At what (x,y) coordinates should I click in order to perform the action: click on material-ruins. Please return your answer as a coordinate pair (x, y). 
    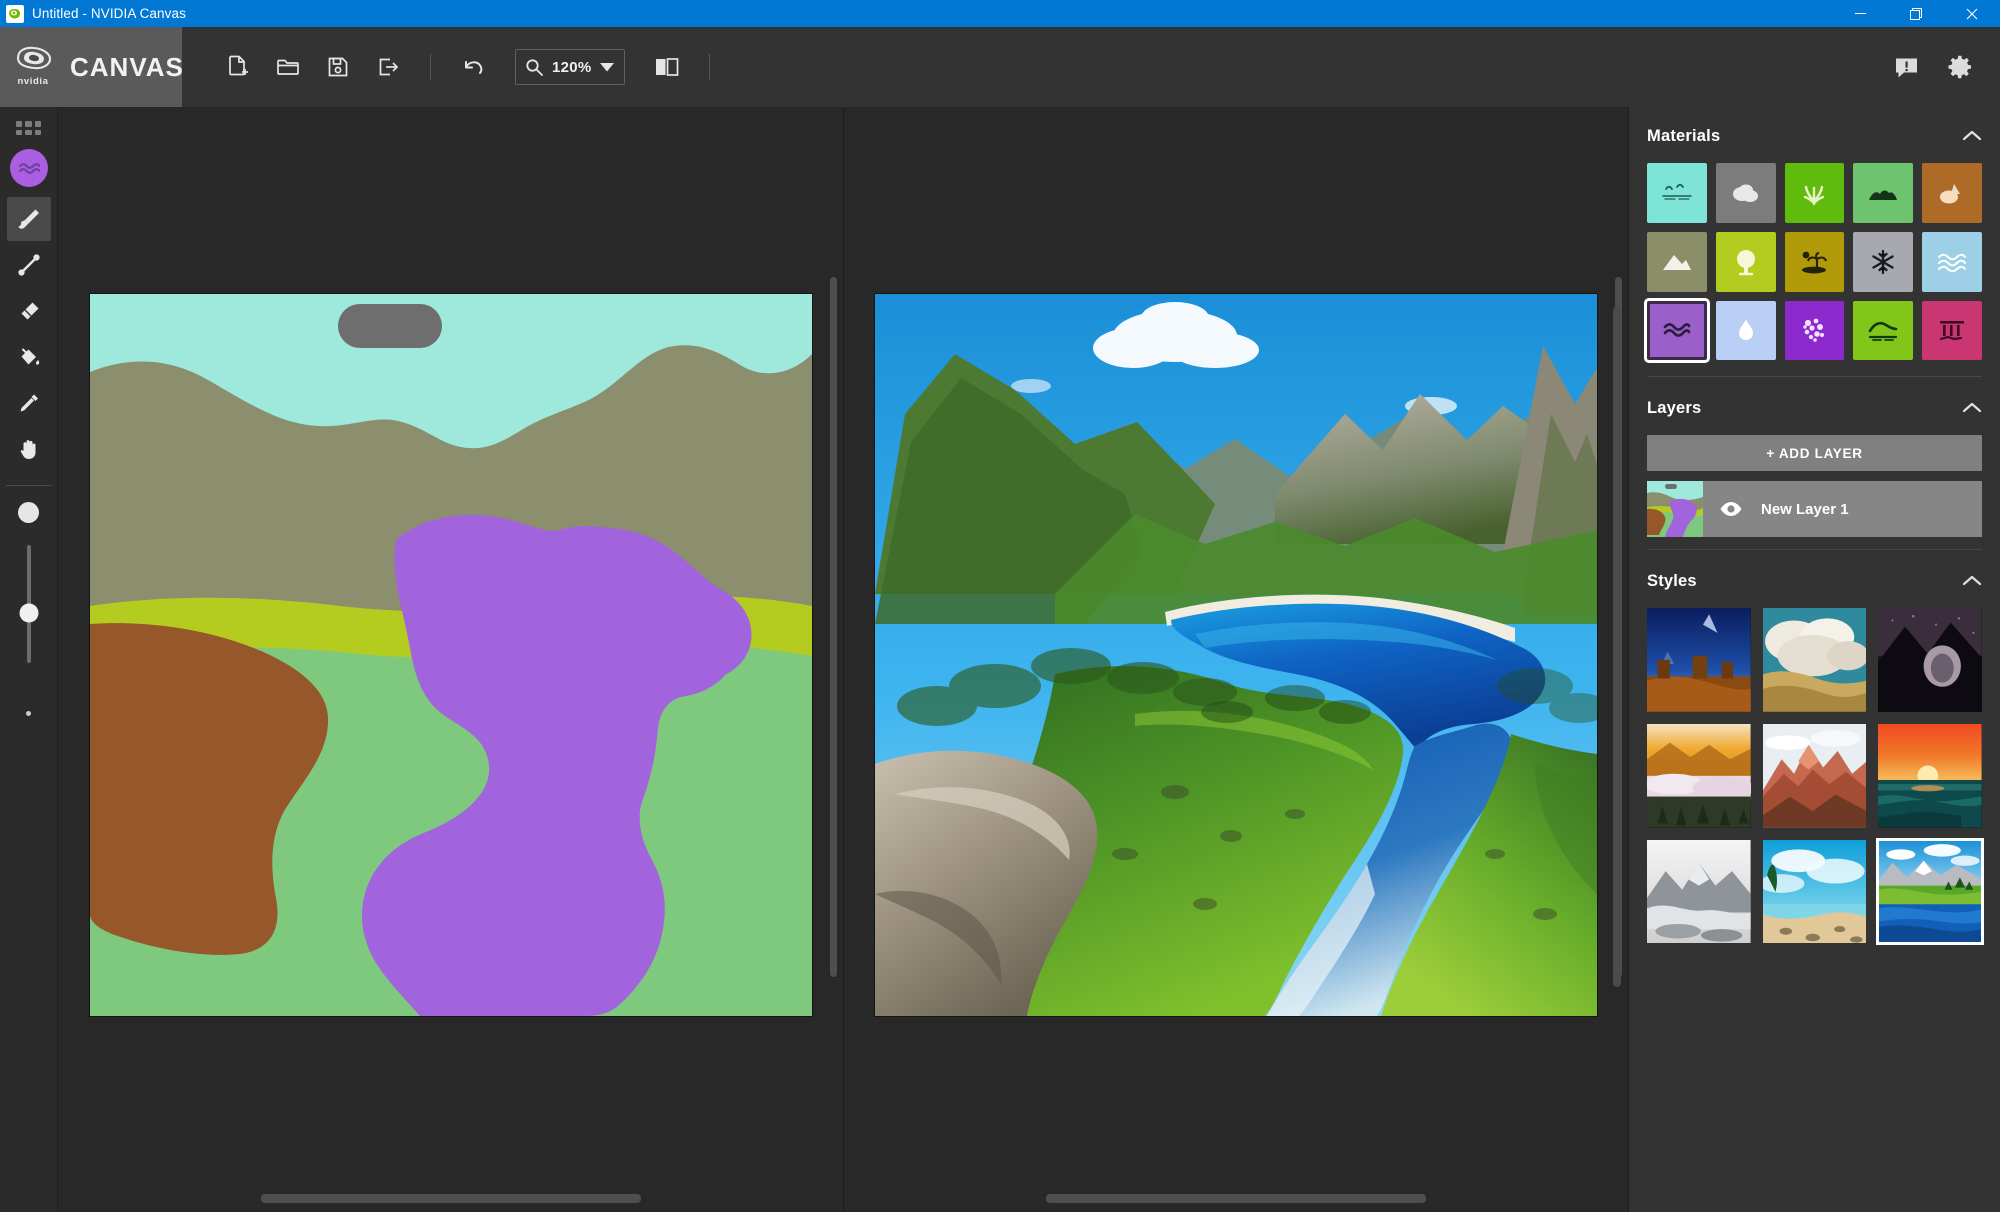
    Looking at the image, I should click on (1952, 330).